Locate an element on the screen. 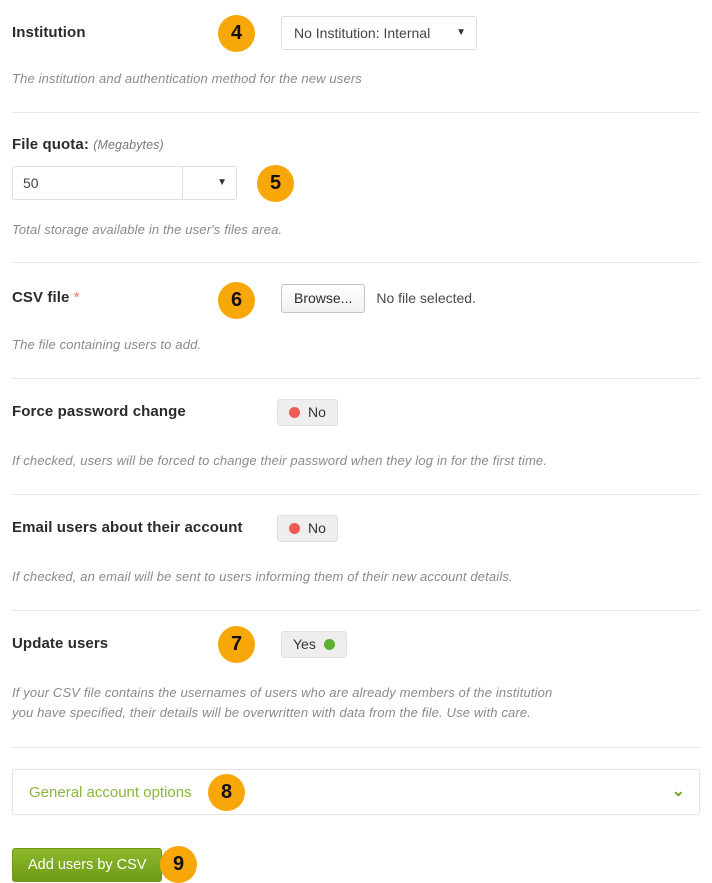  institution-row-main: Institution 4 No Institution: Internal ▼ is located at coordinates (356, 33).